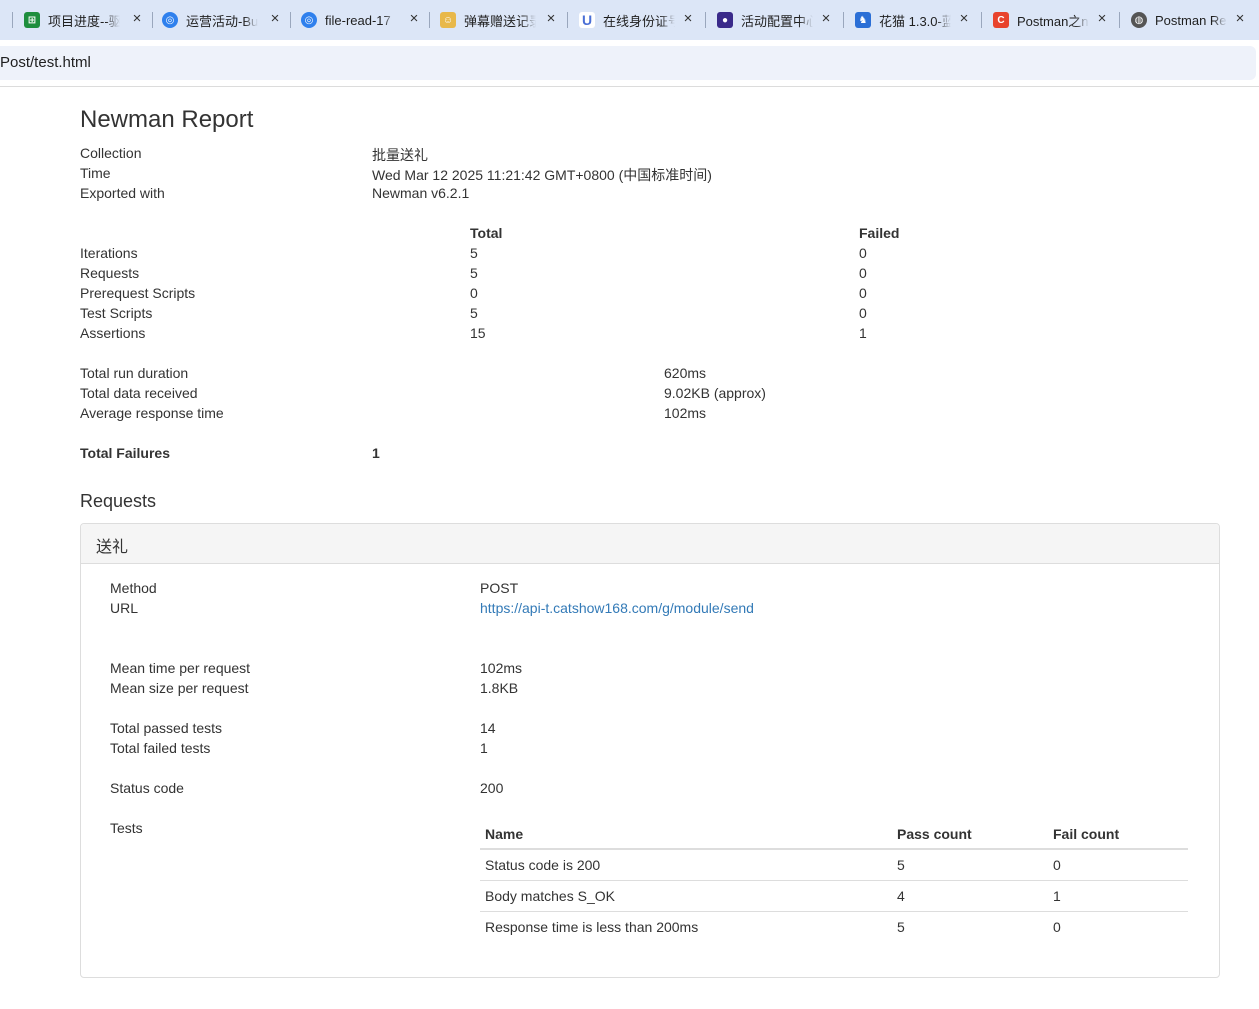 The height and width of the screenshot is (1009, 1259). I want to click on browser-tab: ● 活动配置中心 ×, so click(774, 20).